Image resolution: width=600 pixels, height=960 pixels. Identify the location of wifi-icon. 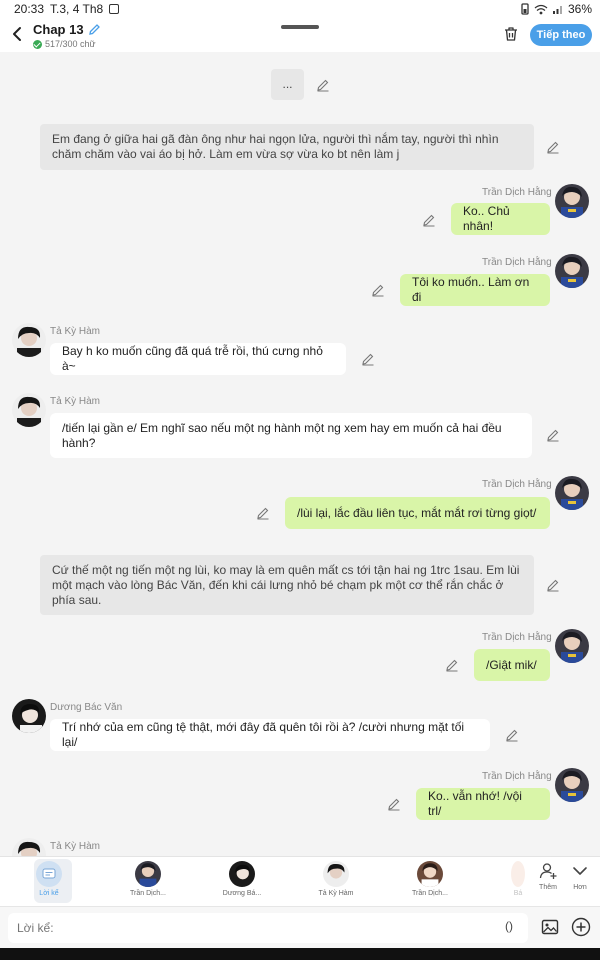
(541, 9).